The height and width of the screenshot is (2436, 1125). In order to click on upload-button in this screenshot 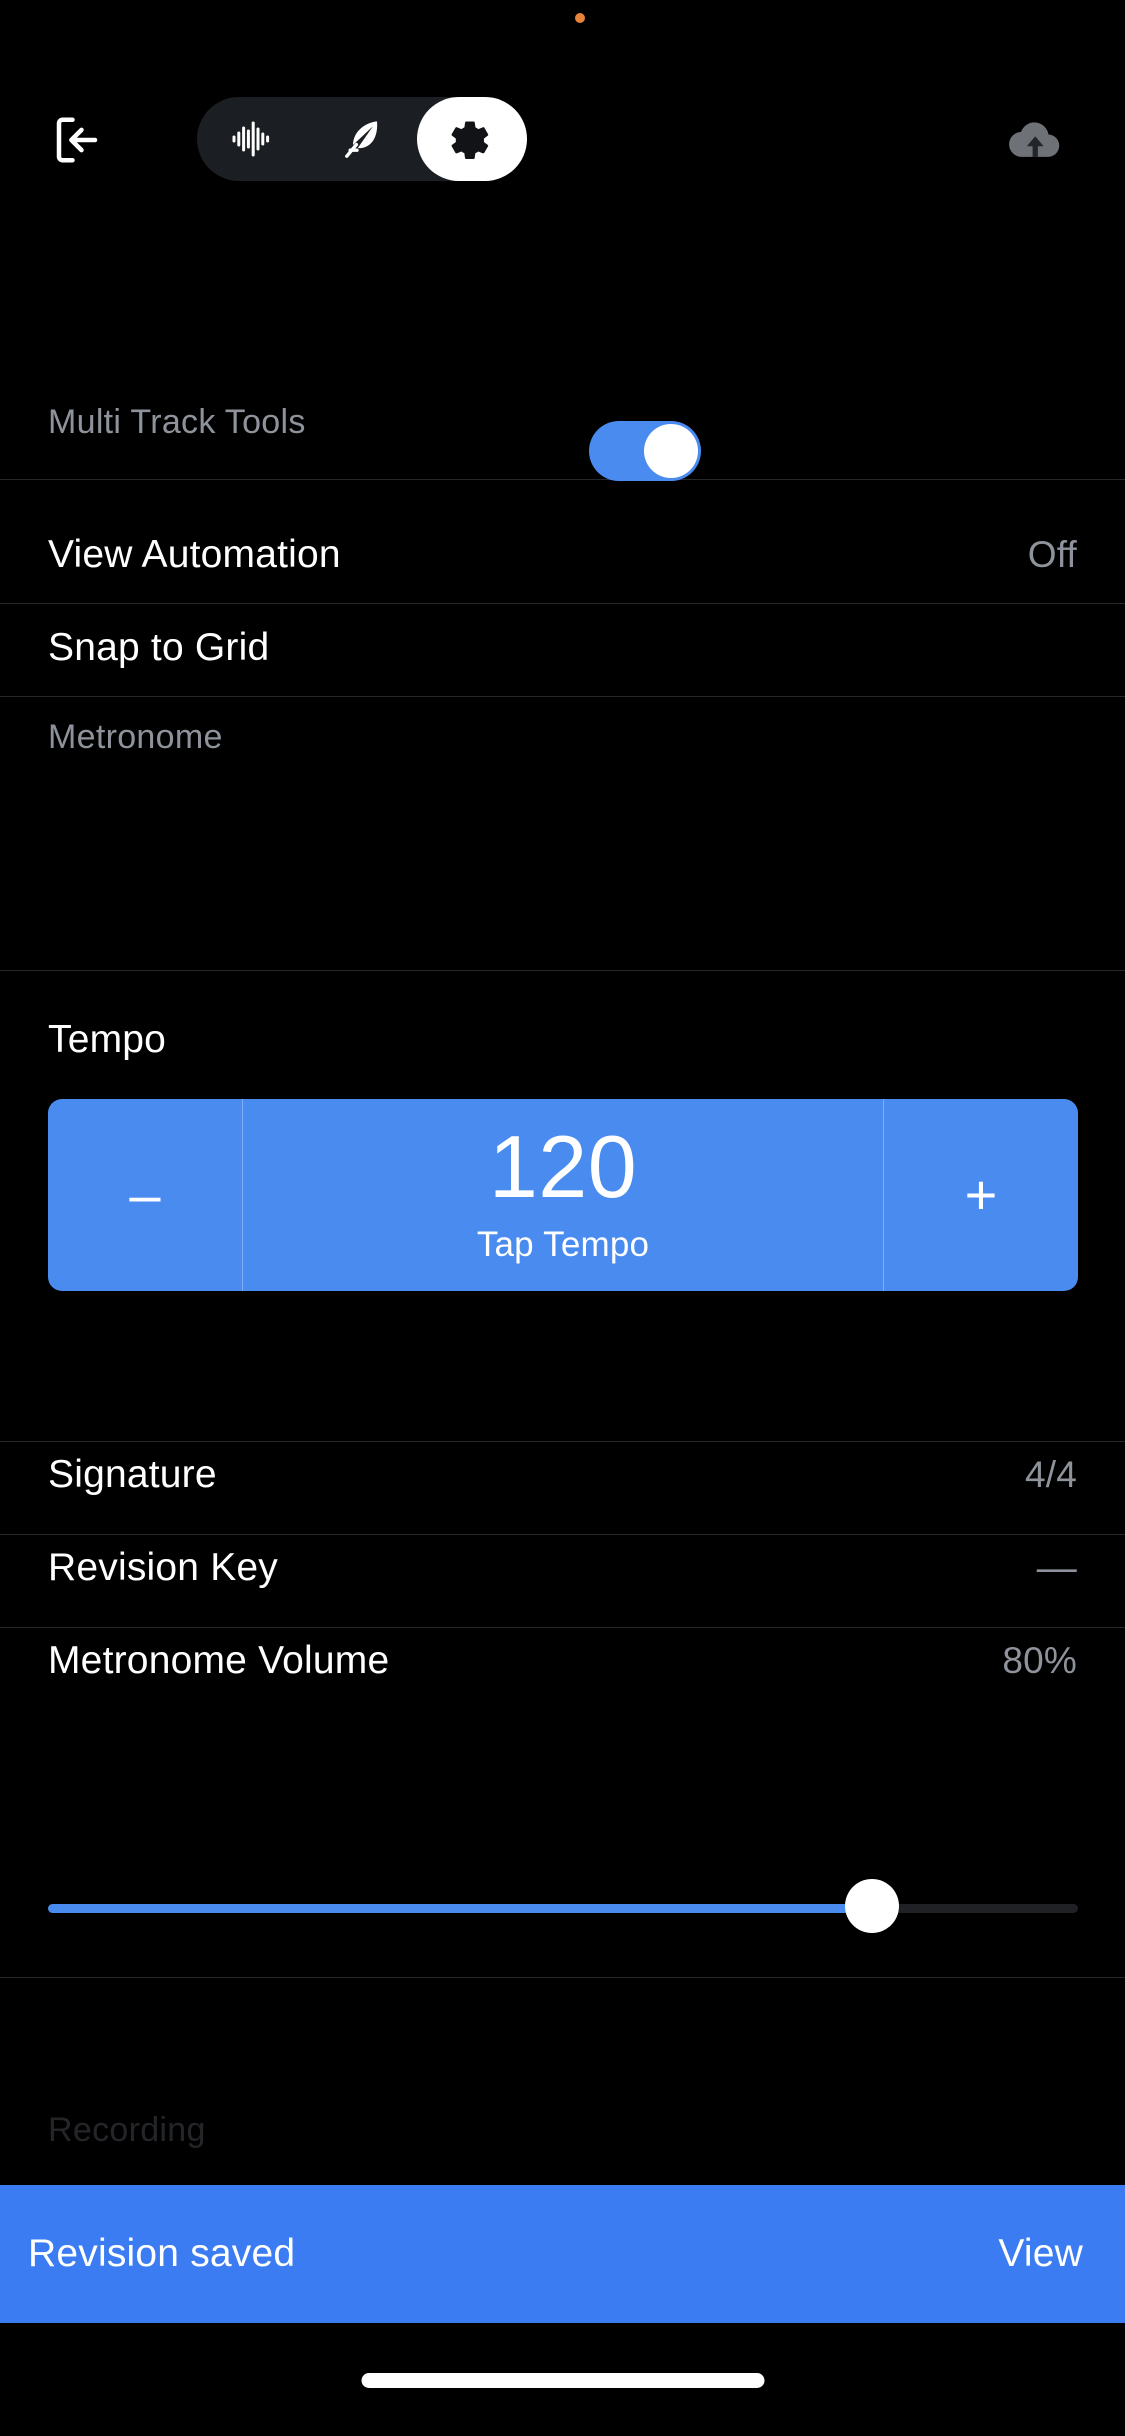, I will do `click(1035, 141)`.